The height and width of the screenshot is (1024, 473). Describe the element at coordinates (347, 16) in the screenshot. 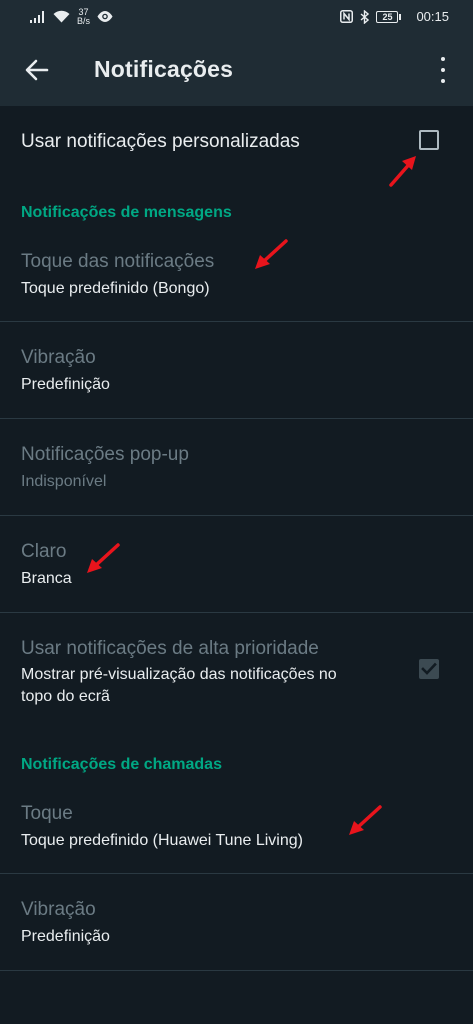

I see `nfc-icon` at that location.